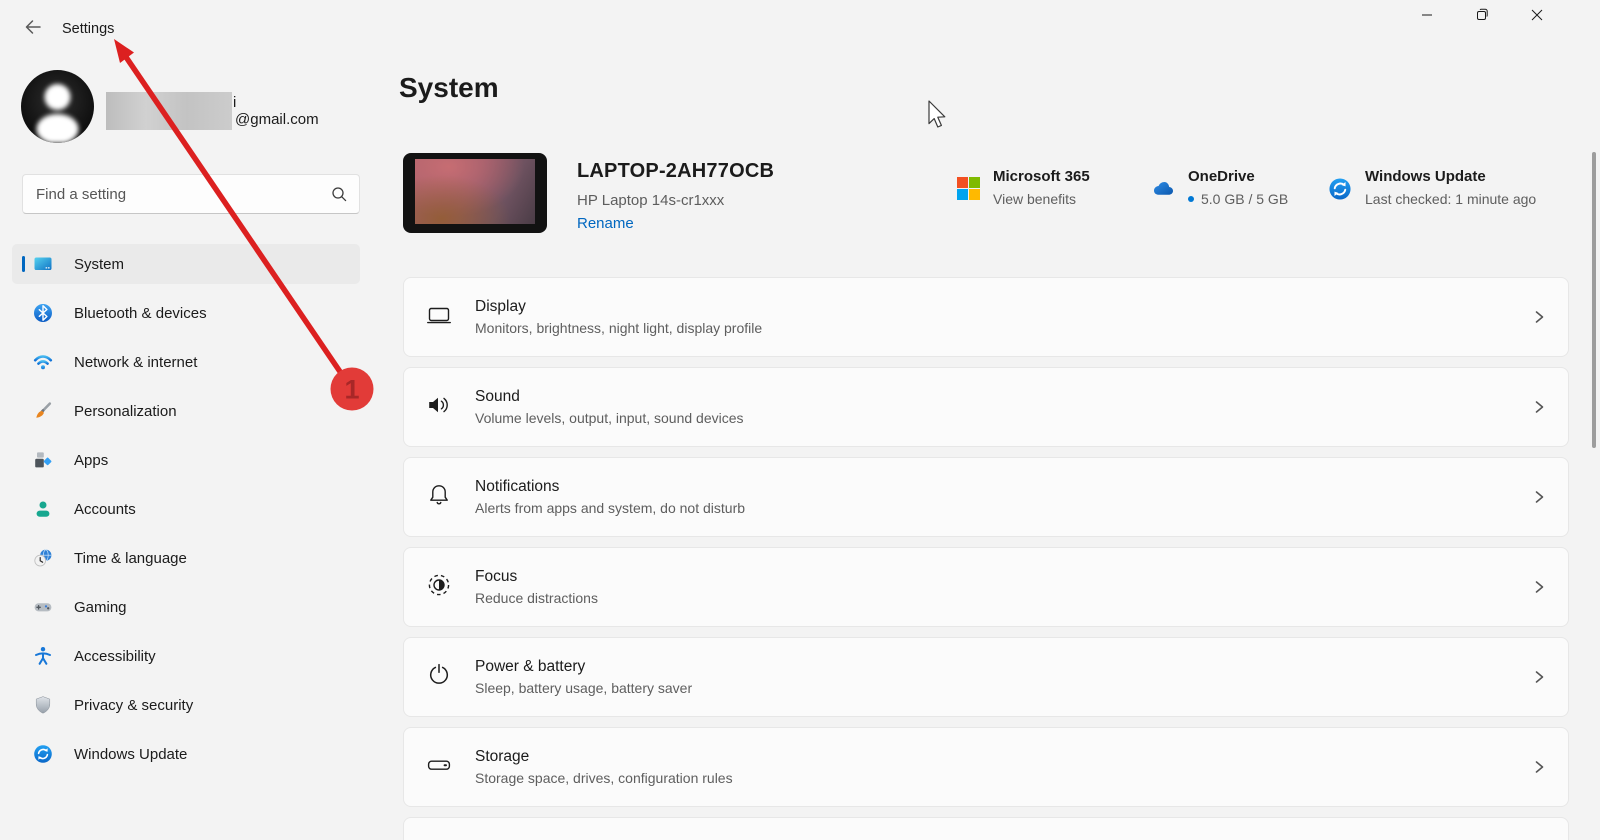  I want to click on row-title: Display, so click(500, 306).